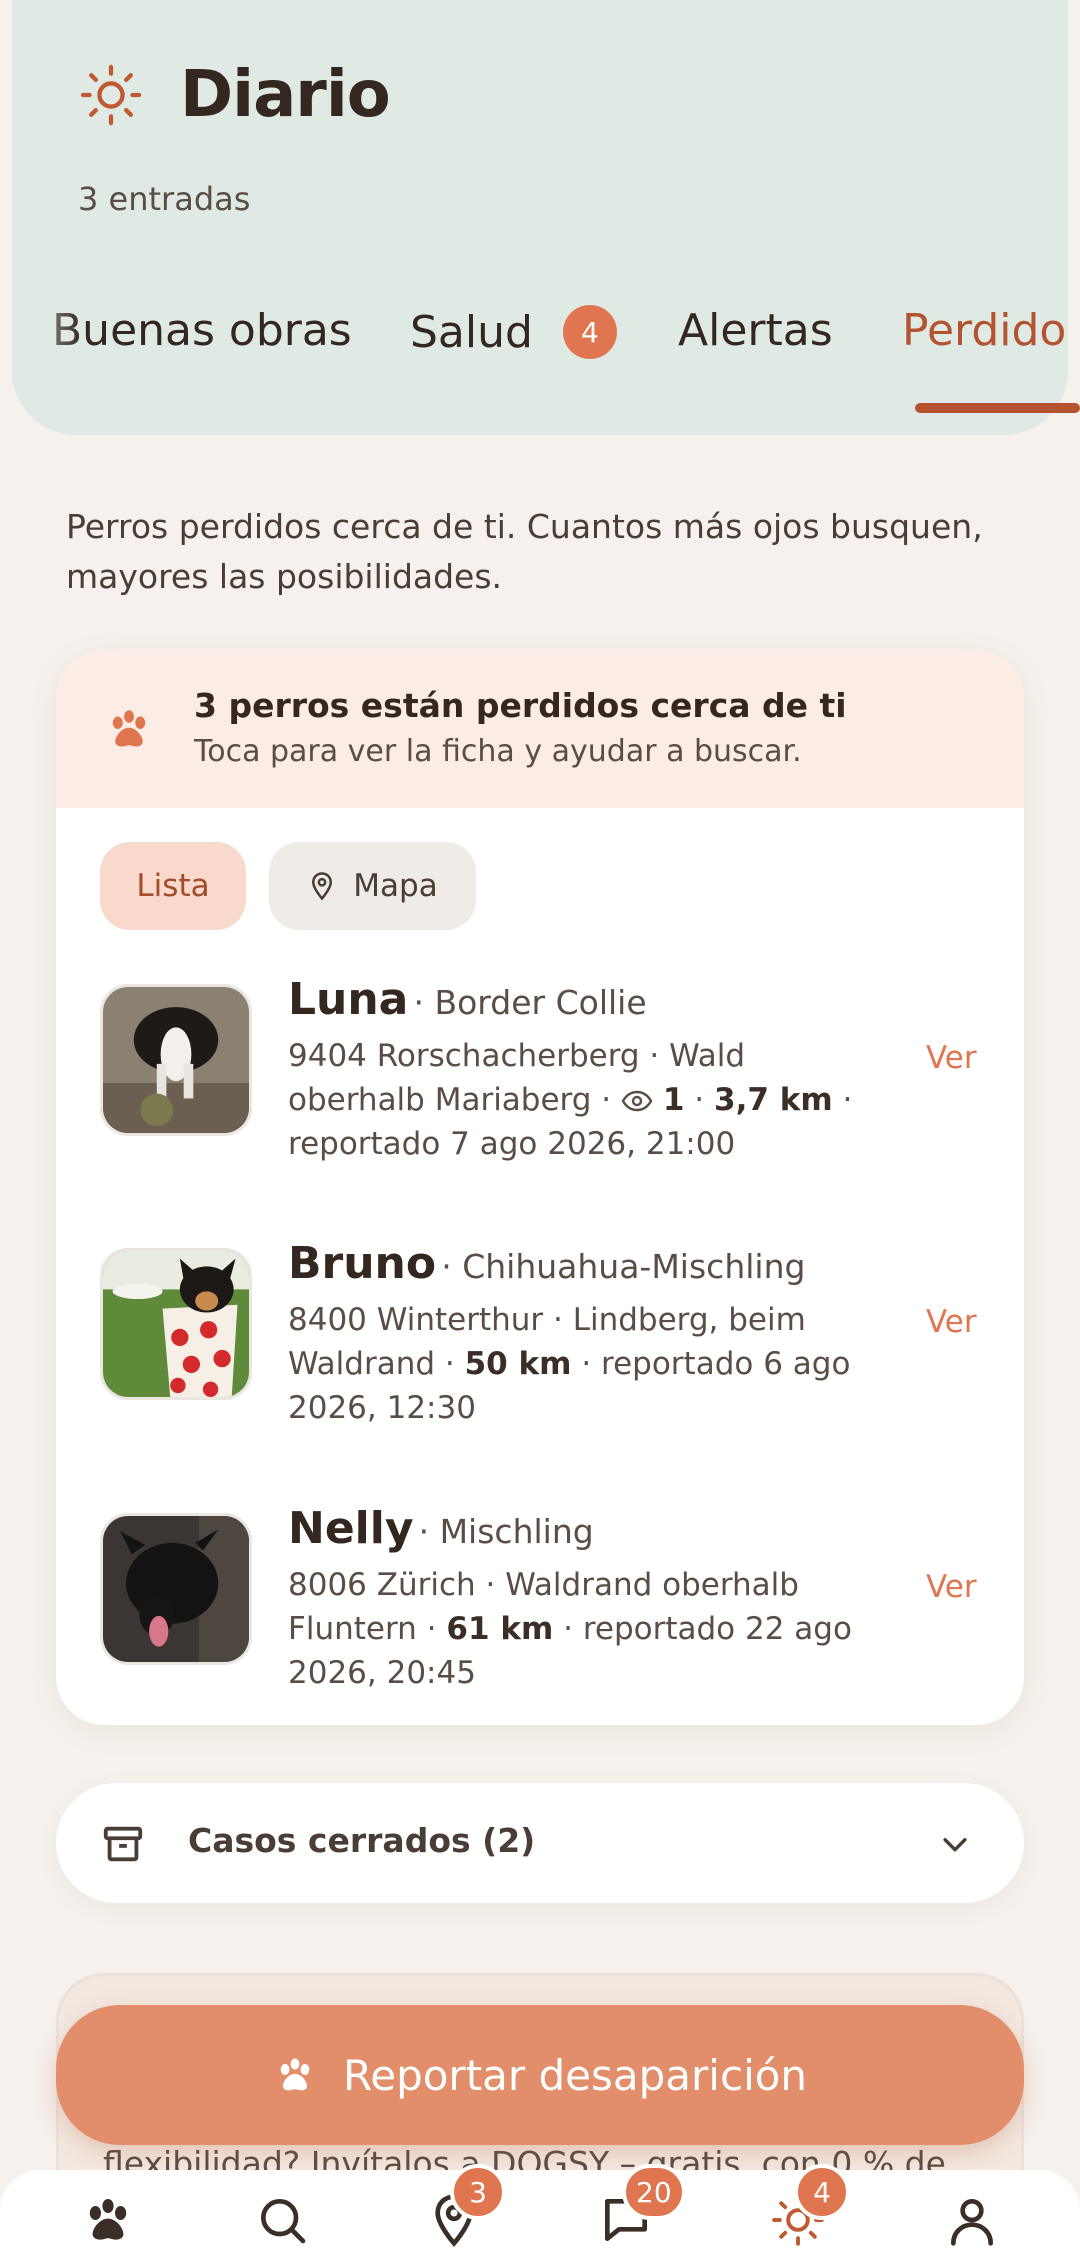 The width and height of the screenshot is (1080, 2268). I want to click on nav-diary: 4, so click(808, 2208).